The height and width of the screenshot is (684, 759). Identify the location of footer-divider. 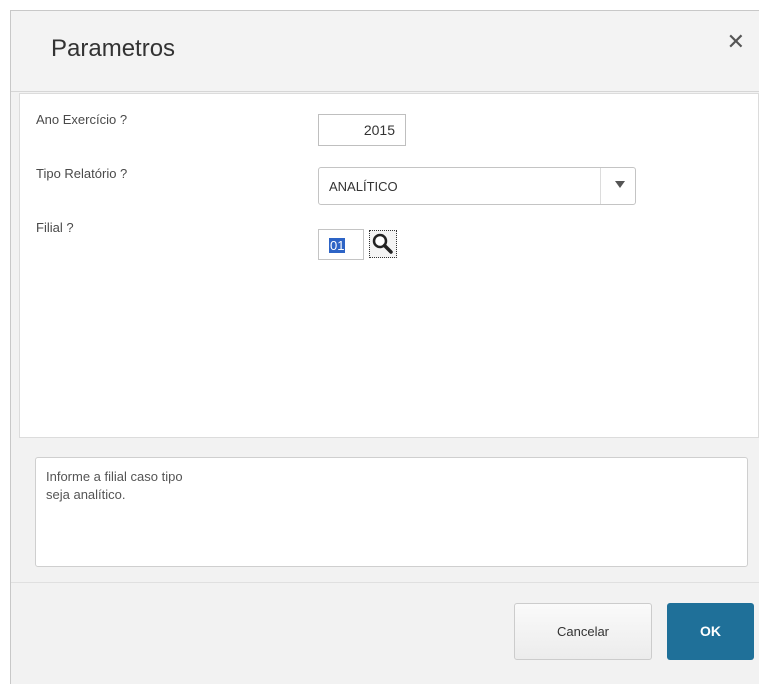
(385, 582).